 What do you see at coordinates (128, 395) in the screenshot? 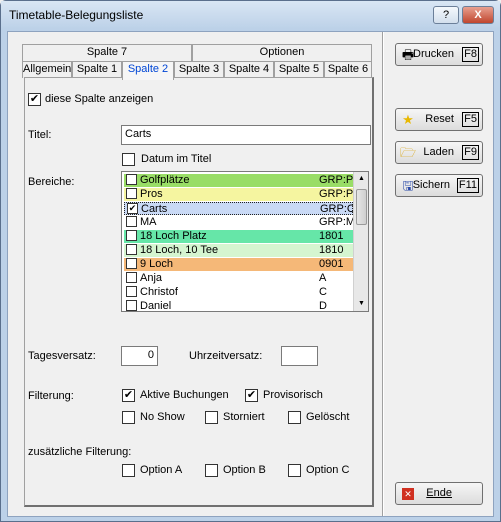
I see `filter-active-checkbox` at bounding box center [128, 395].